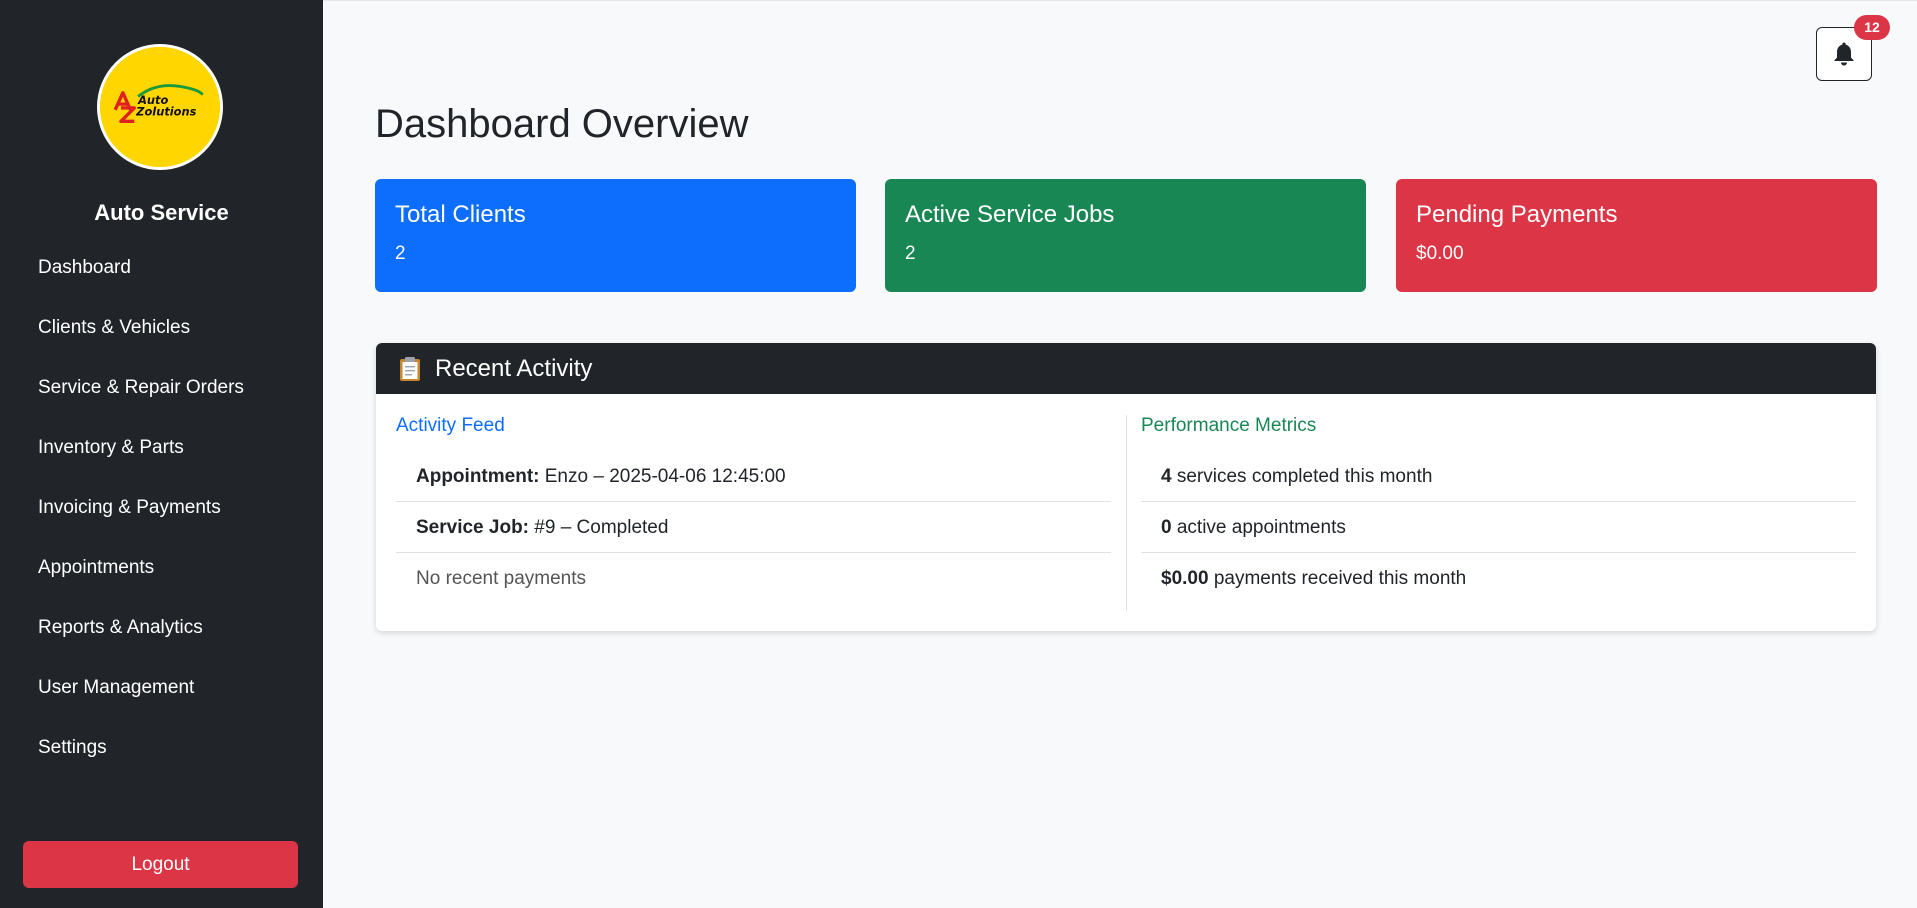  I want to click on list-item-label: Service Job:, so click(472, 527).